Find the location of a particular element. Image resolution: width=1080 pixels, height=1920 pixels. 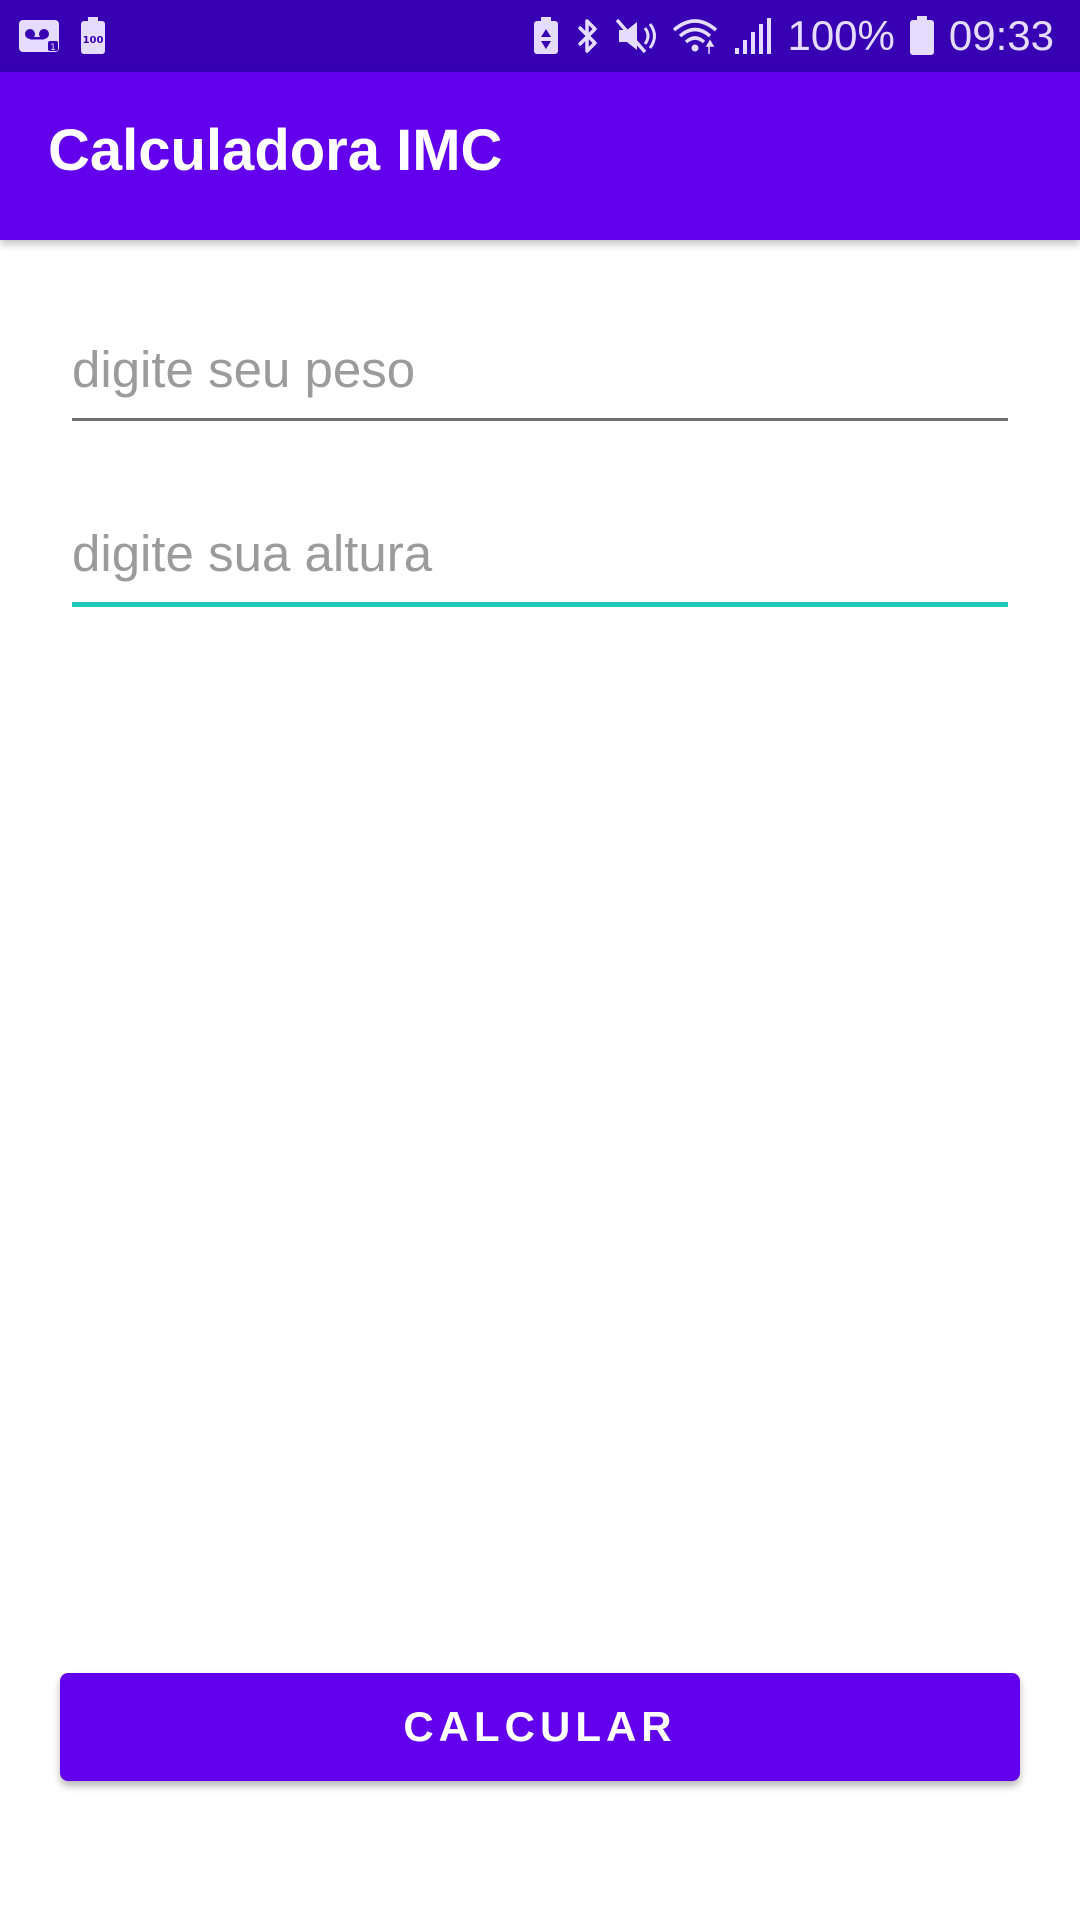

weight-field is located at coordinates (540, 377).